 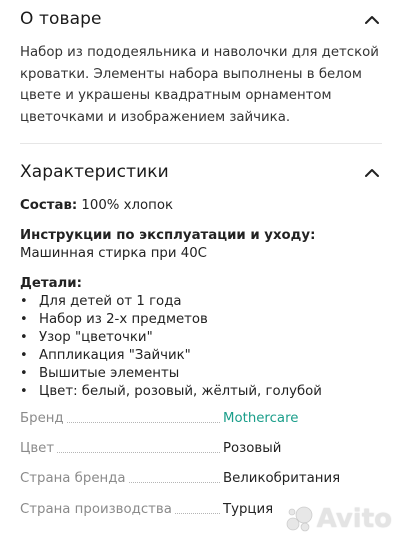 What do you see at coordinates (205, 479) in the screenshot?
I see `property-row-brand-country: Страна бренда Великобритания` at bounding box center [205, 479].